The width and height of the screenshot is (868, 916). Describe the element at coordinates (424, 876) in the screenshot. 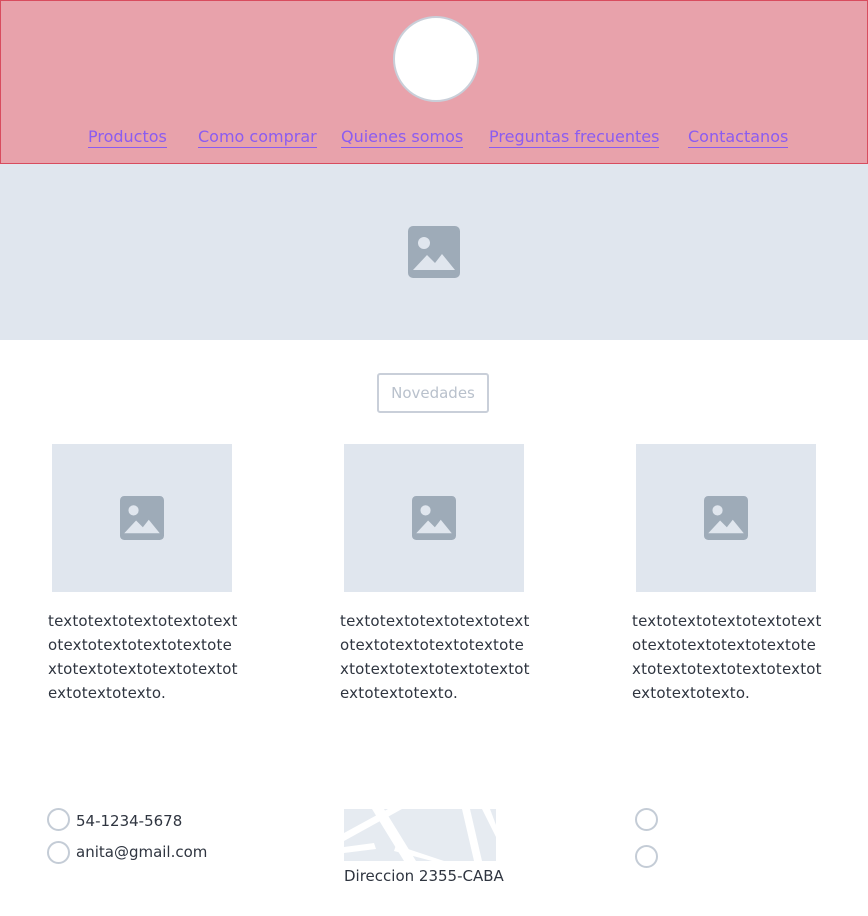

I see `address: Direccion 2355-CABA` at that location.